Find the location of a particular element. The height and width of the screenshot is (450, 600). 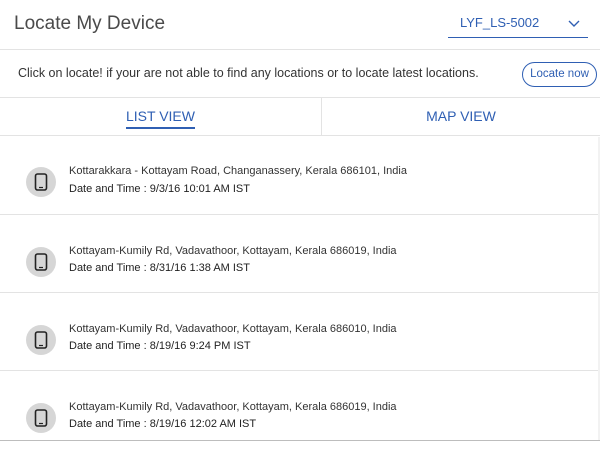

location-datetime: Date and Time : 8/31/16 1:38 AM IST is located at coordinates (159, 268).